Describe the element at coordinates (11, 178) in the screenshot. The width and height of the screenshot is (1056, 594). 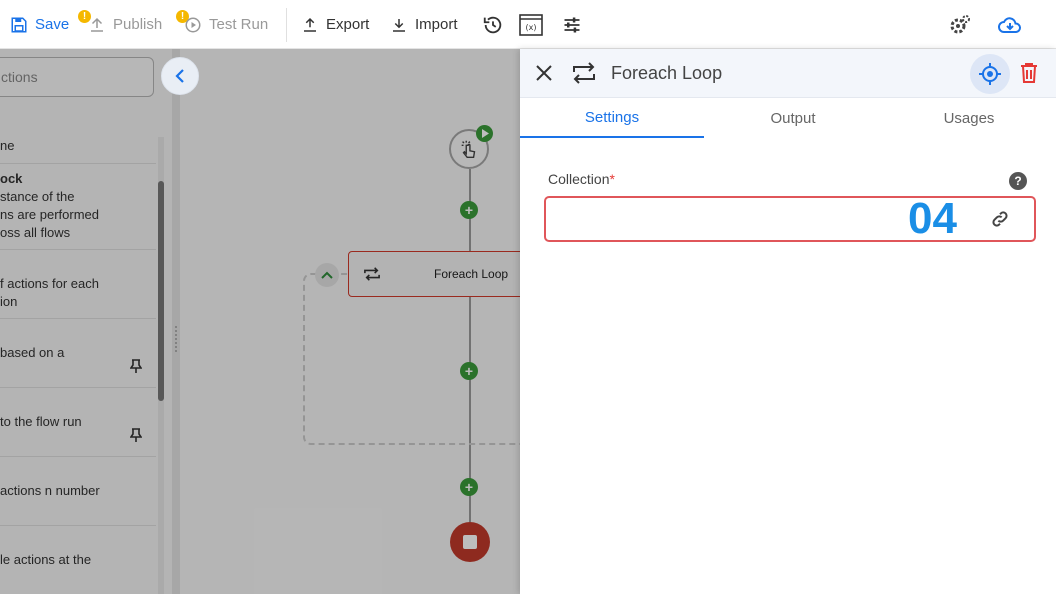
I see `action-item-title: ock` at that location.